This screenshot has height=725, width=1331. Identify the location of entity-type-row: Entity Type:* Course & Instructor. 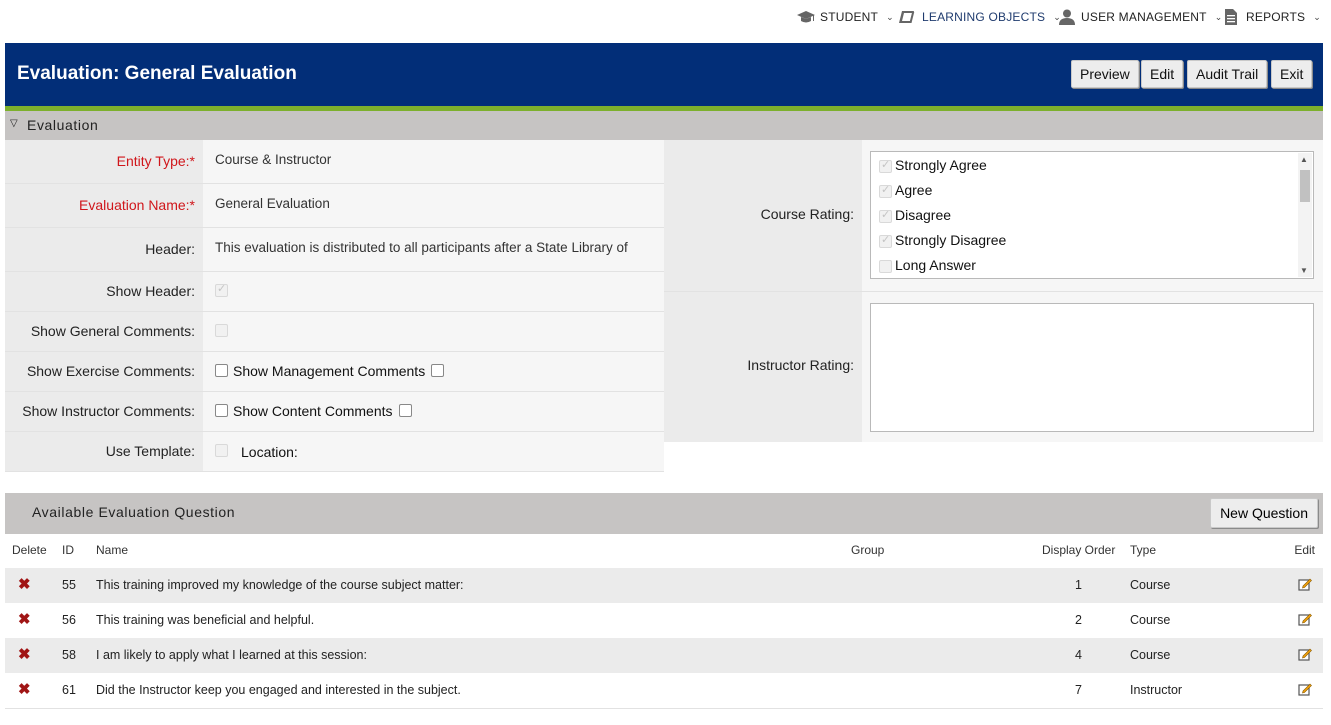
(334, 162).